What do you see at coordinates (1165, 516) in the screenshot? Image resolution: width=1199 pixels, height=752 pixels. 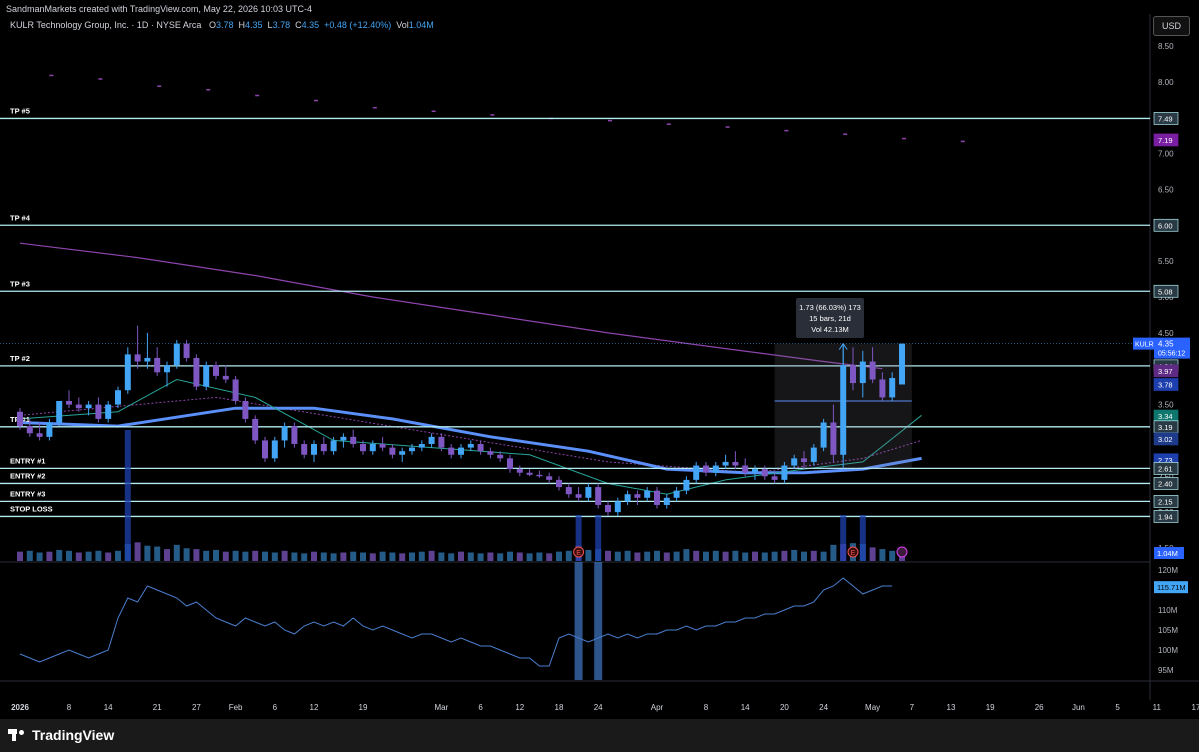 I see `price-tag-label: 1.94` at bounding box center [1165, 516].